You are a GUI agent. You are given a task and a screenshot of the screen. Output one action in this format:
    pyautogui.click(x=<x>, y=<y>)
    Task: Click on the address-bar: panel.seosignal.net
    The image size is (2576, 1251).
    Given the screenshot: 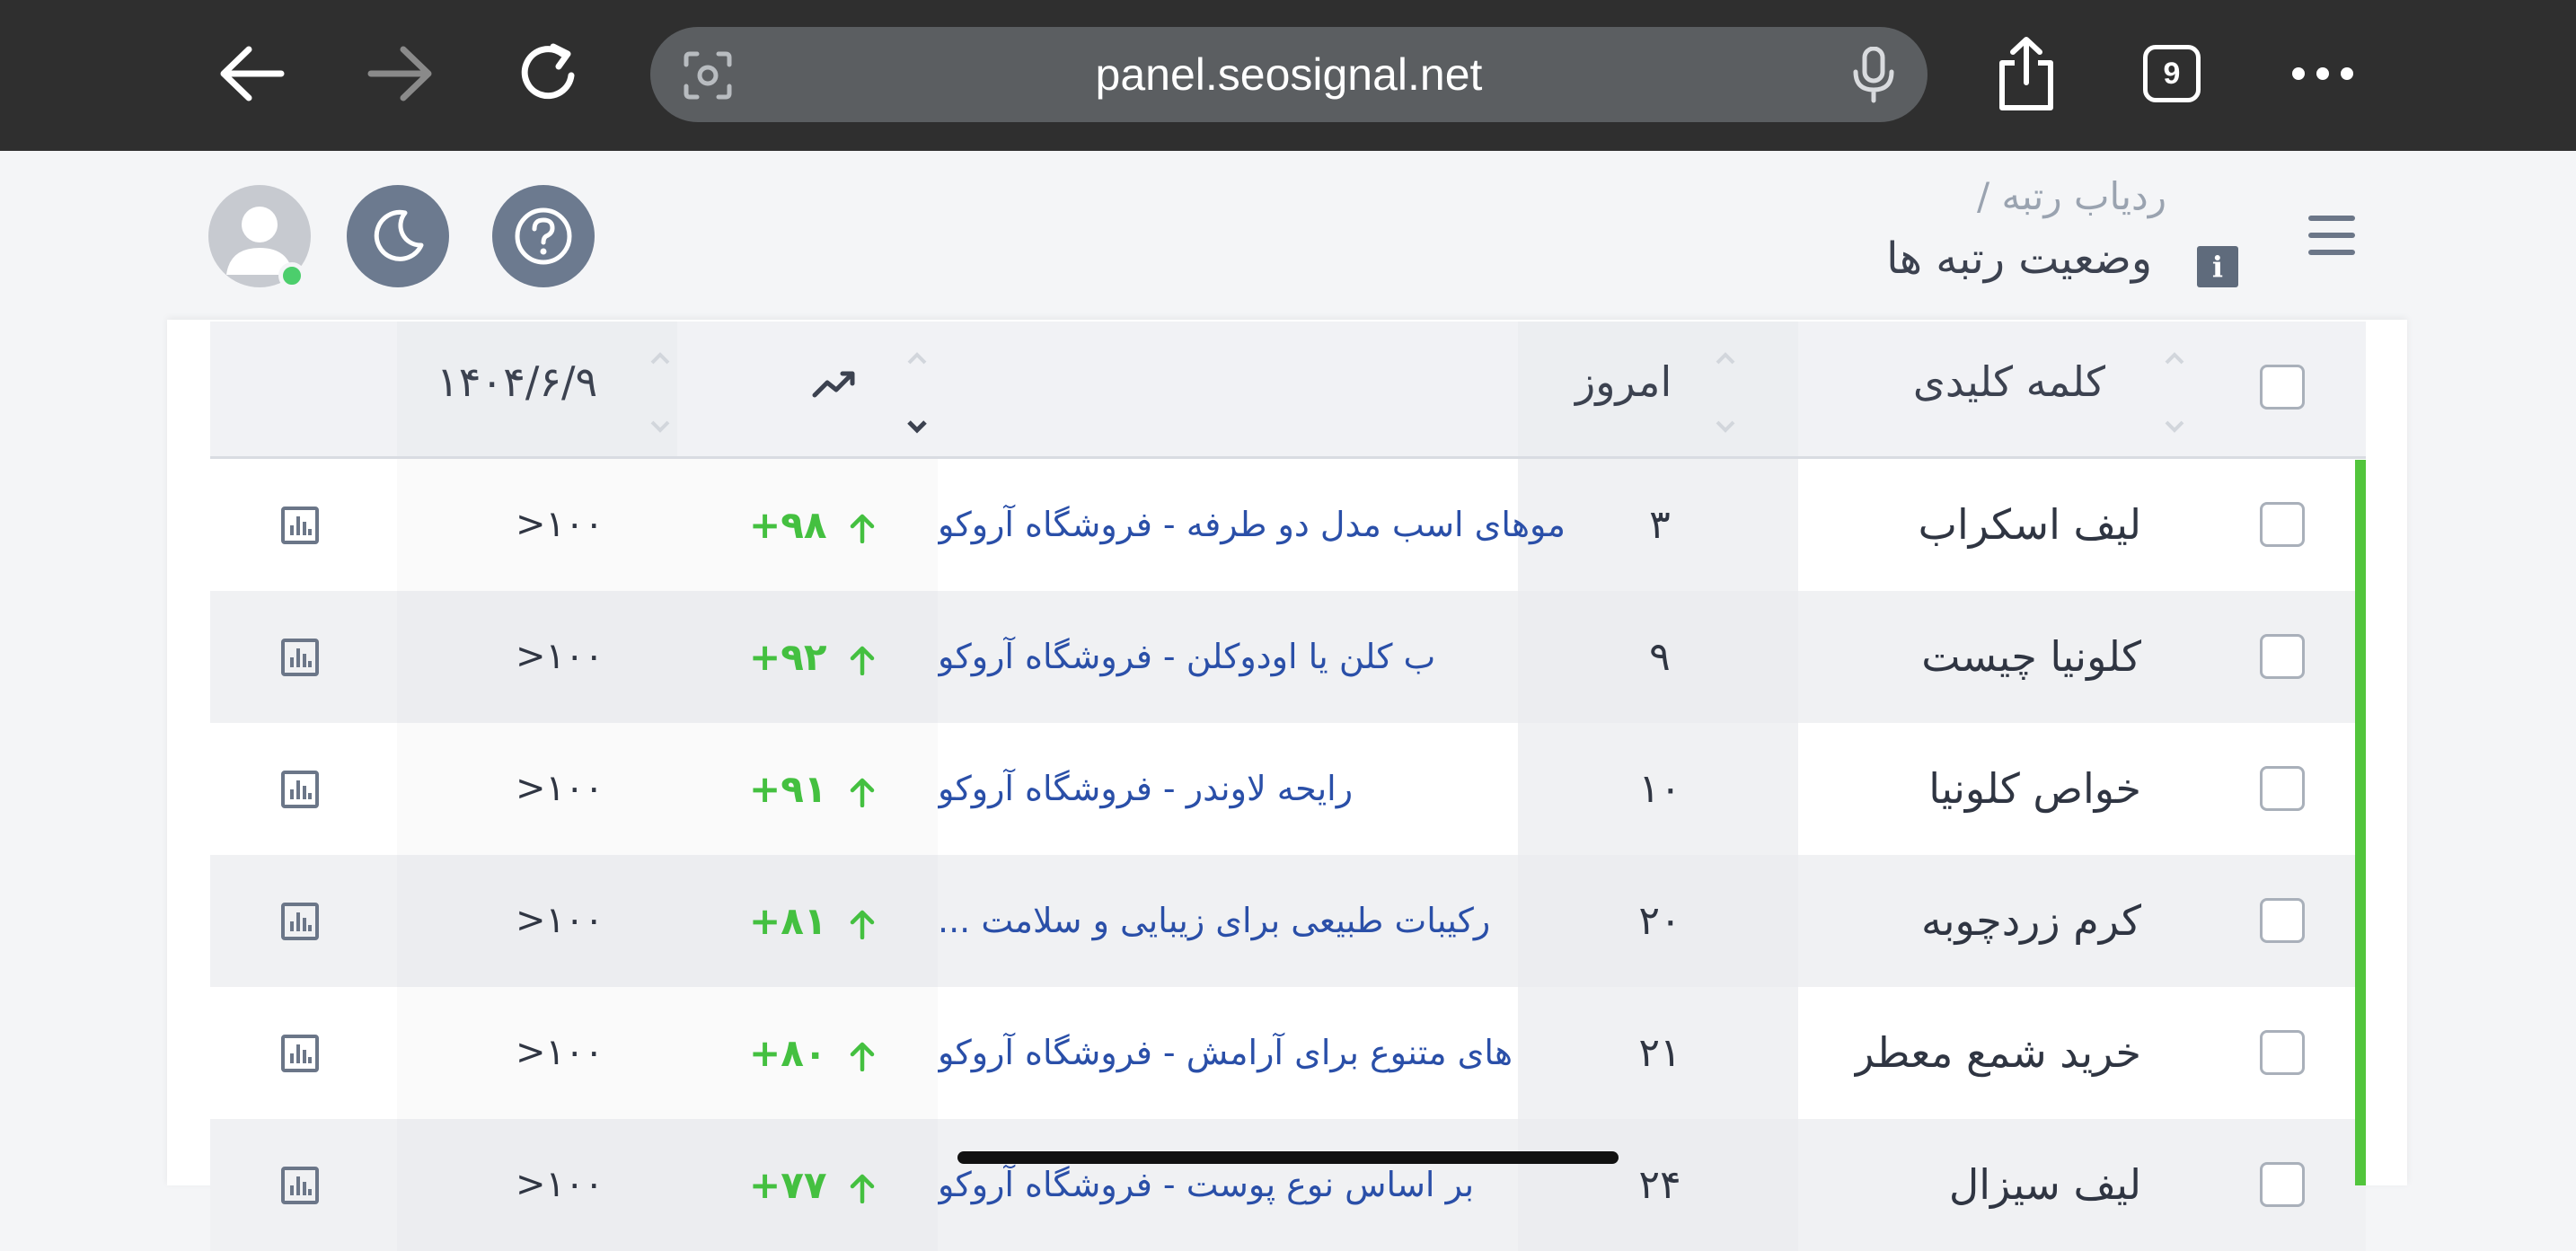 What is the action you would take?
    pyautogui.click(x=1289, y=74)
    